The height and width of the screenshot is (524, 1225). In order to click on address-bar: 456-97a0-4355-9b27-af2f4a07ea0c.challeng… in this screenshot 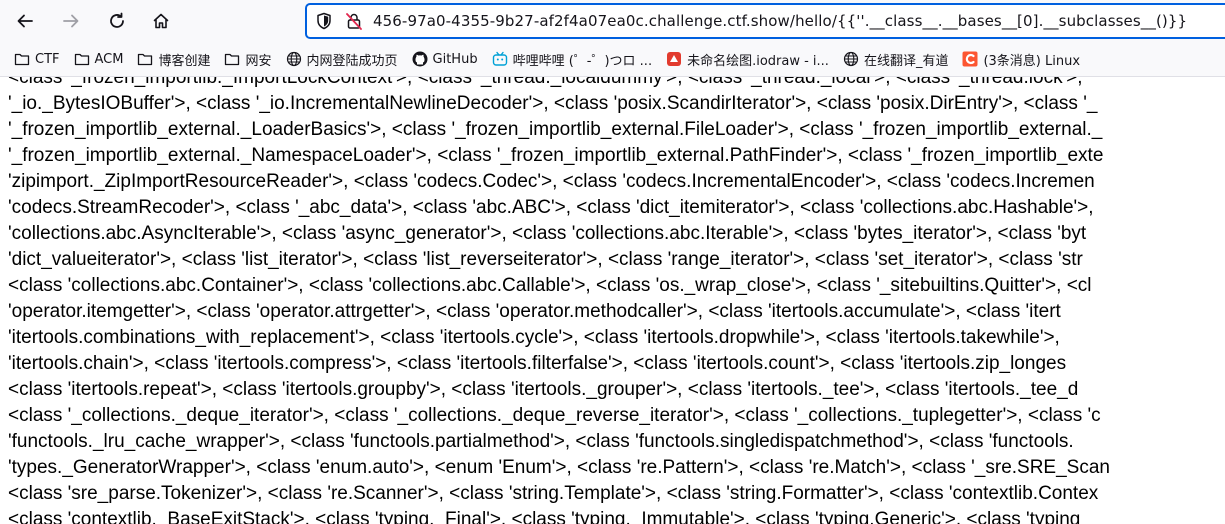, I will do `click(765, 21)`.